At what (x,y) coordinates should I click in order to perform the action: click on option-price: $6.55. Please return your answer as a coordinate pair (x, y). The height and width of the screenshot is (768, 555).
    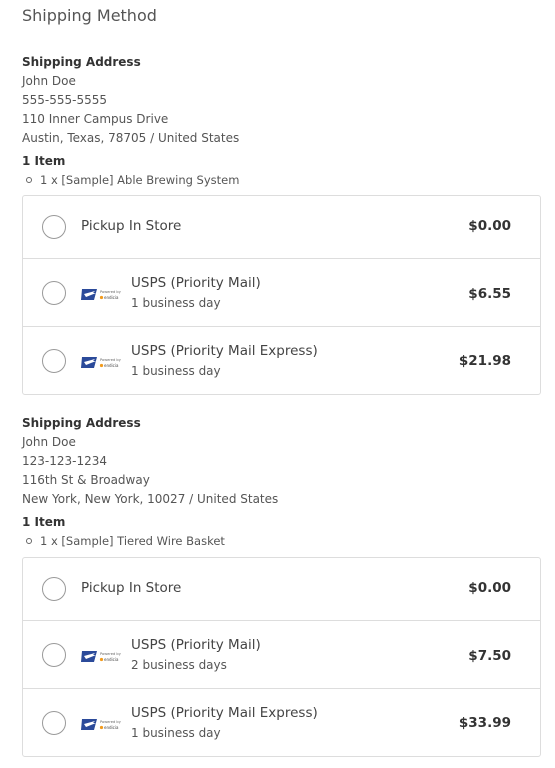
    Looking at the image, I should click on (489, 294).